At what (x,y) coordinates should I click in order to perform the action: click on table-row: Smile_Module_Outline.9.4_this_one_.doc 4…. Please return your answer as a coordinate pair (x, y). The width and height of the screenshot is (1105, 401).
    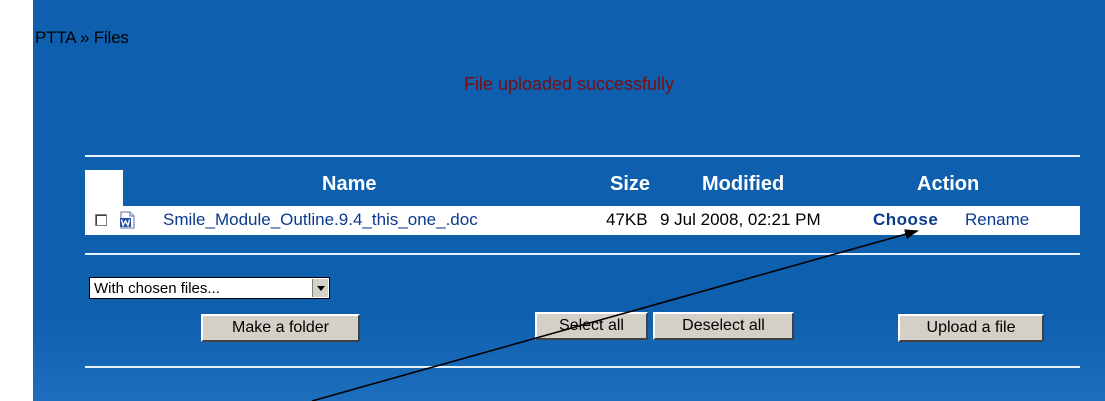
    Looking at the image, I should click on (582, 220).